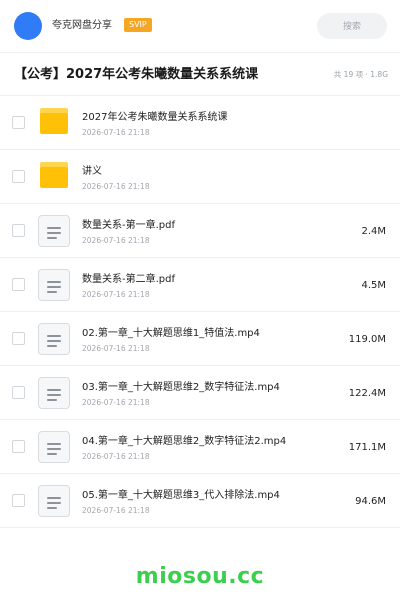 Image resolution: width=400 pixels, height=600 pixels. Describe the element at coordinates (129, 279) in the screenshot. I see `file-name: 数量关系-第二章.pdf` at that location.